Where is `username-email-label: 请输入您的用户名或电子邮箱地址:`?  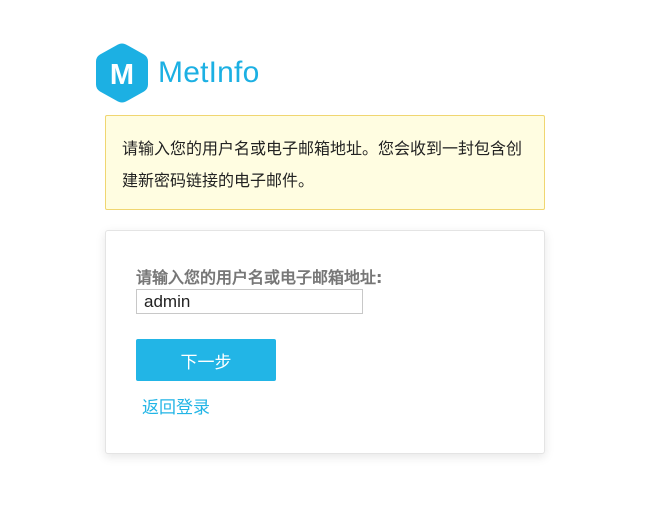 username-email-label: 请输入您的用户名或电子邮箱地址: is located at coordinates (259, 277).